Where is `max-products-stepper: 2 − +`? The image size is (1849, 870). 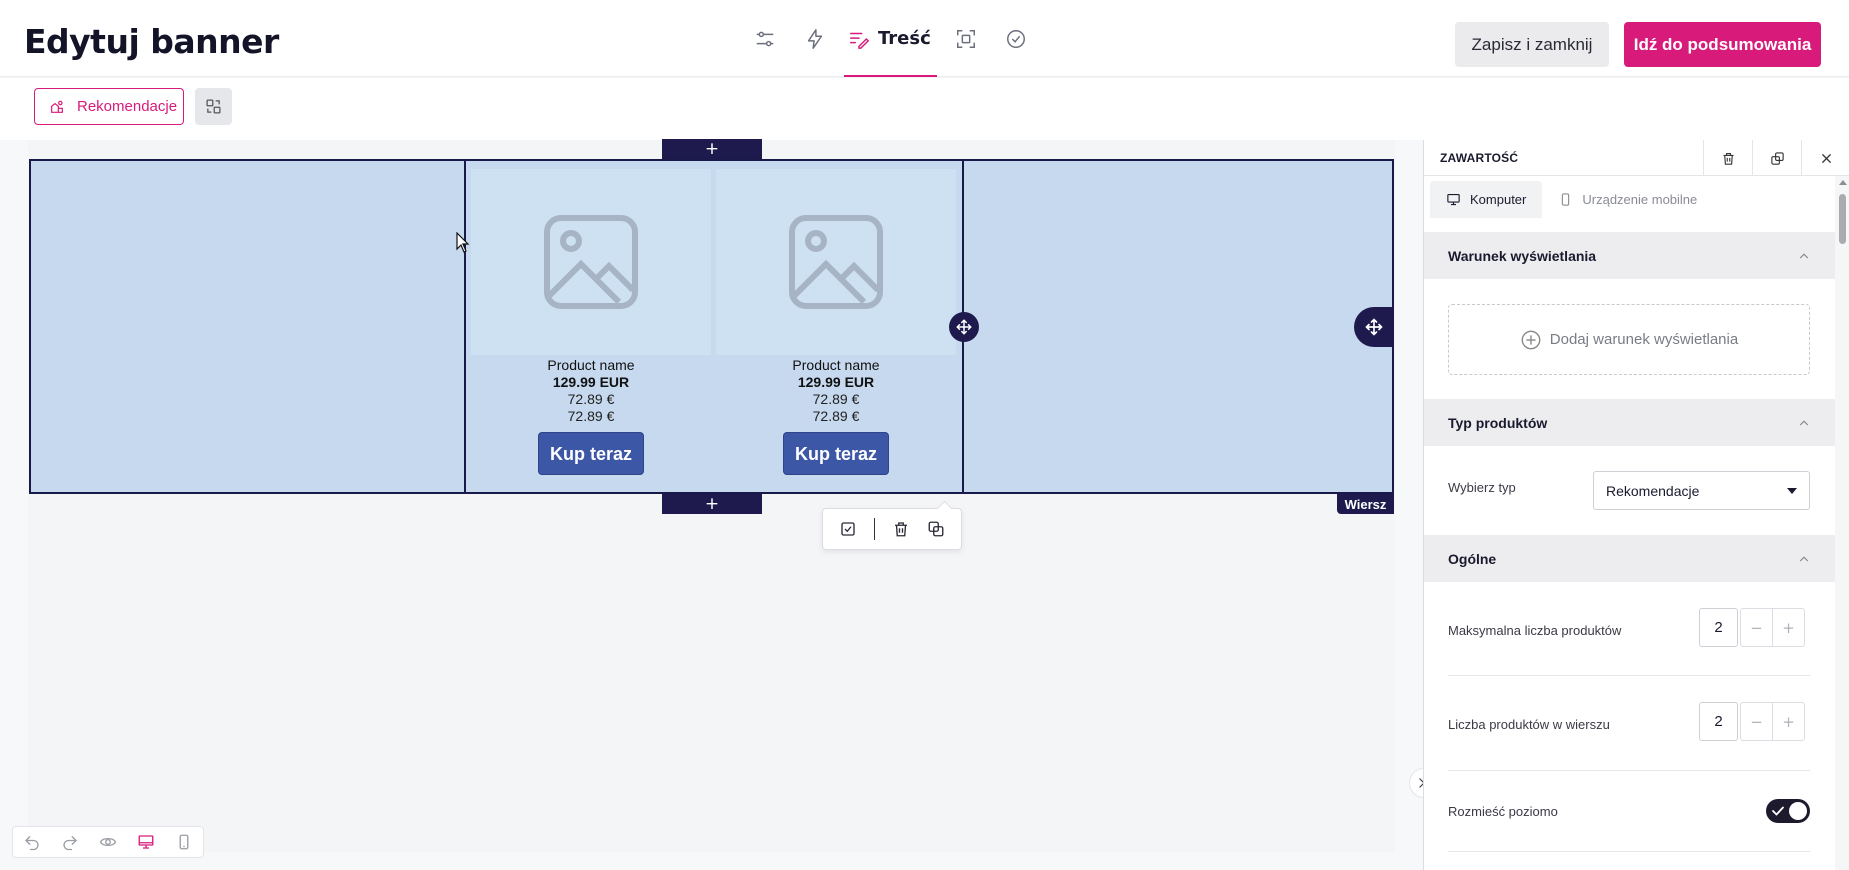
max-products-stepper: 2 − + is located at coordinates (1754, 627).